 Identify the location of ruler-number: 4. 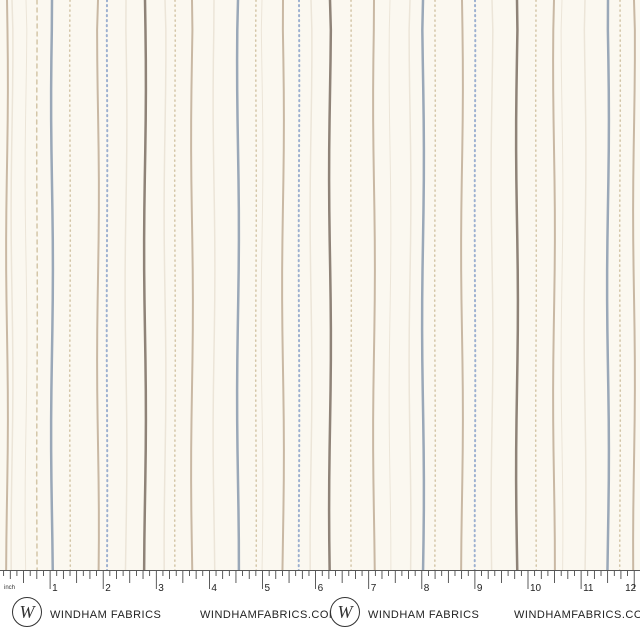
(214, 588).